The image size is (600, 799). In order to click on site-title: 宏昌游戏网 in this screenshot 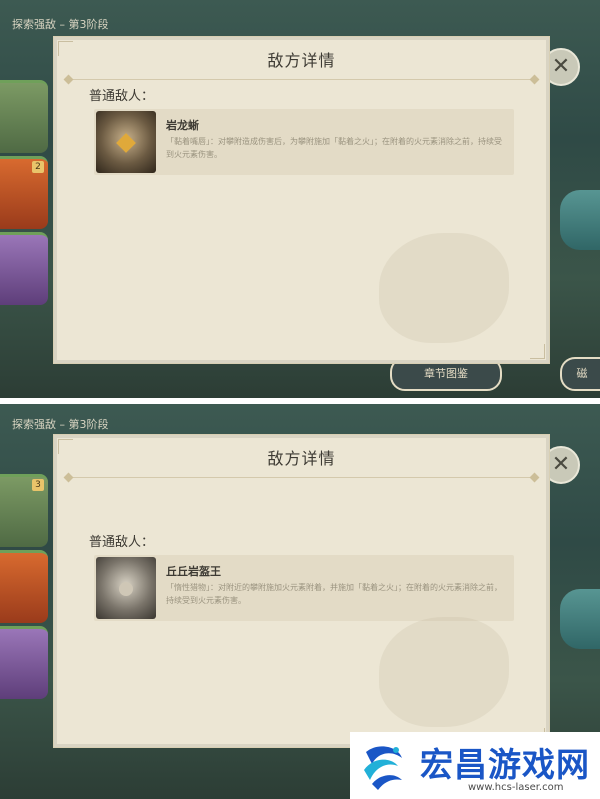, I will do `click(505, 764)`.